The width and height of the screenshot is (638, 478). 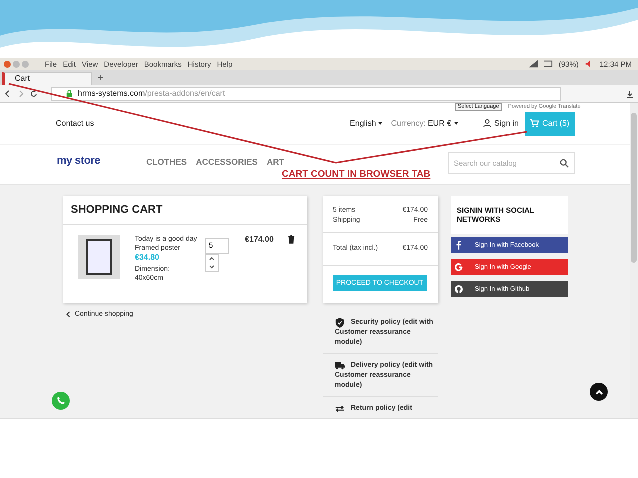 I want to click on user-icon, so click(x=487, y=123).